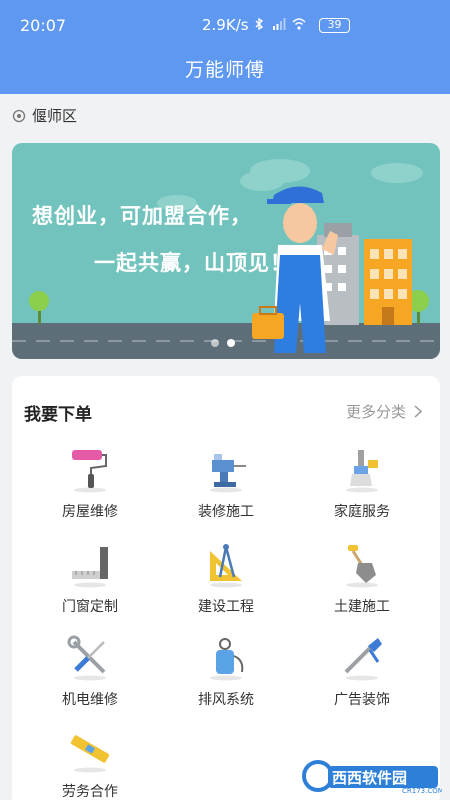 The width and height of the screenshot is (450, 800). Describe the element at coordinates (43, 25) in the screenshot. I see `status-time: 20:07` at that location.